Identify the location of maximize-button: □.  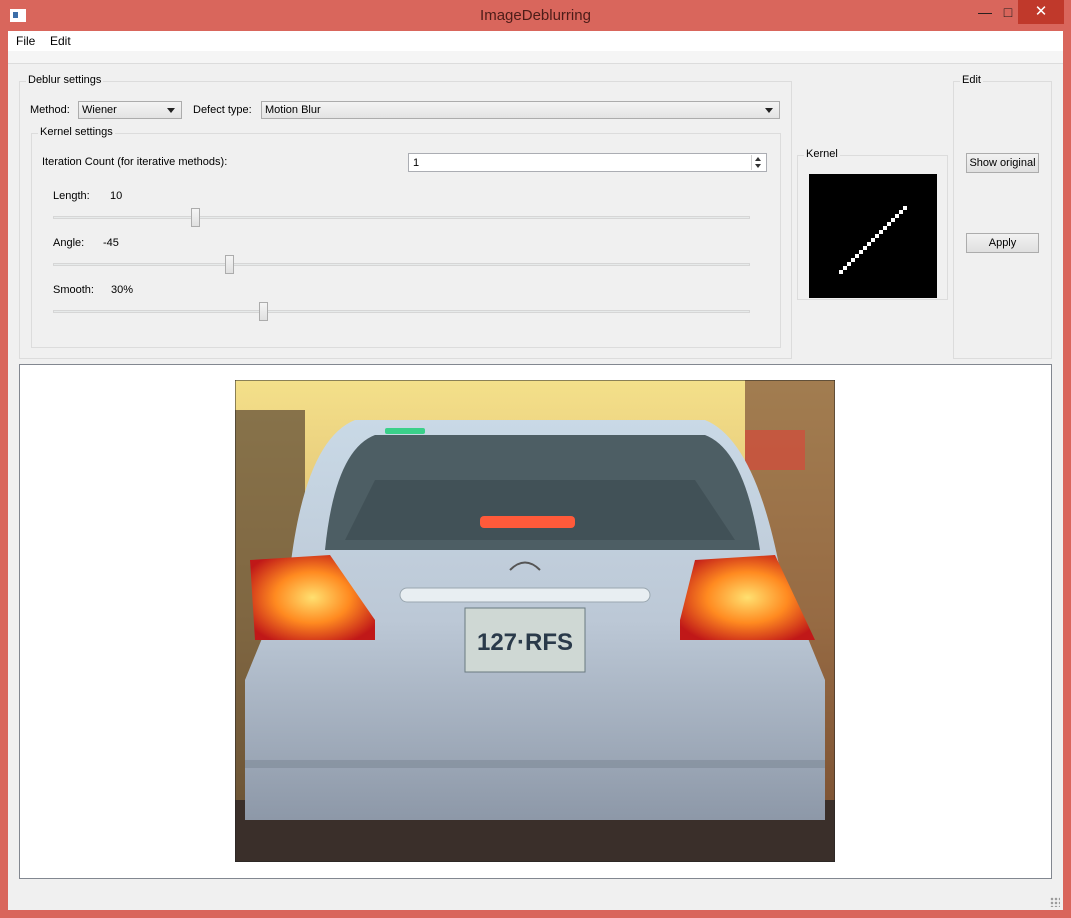
(1008, 12).